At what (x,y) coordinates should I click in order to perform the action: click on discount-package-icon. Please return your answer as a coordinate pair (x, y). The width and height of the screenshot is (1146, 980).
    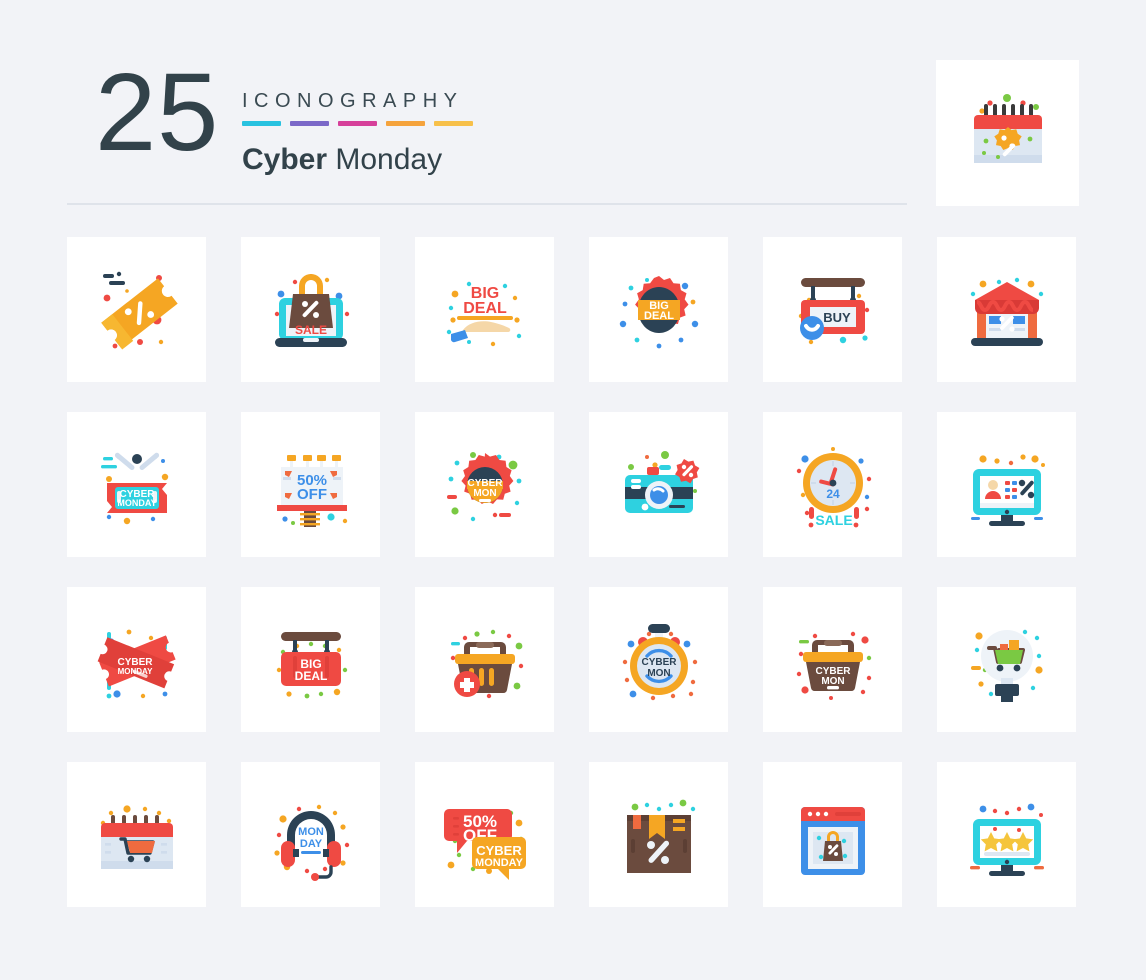
    Looking at the image, I should click on (659, 835).